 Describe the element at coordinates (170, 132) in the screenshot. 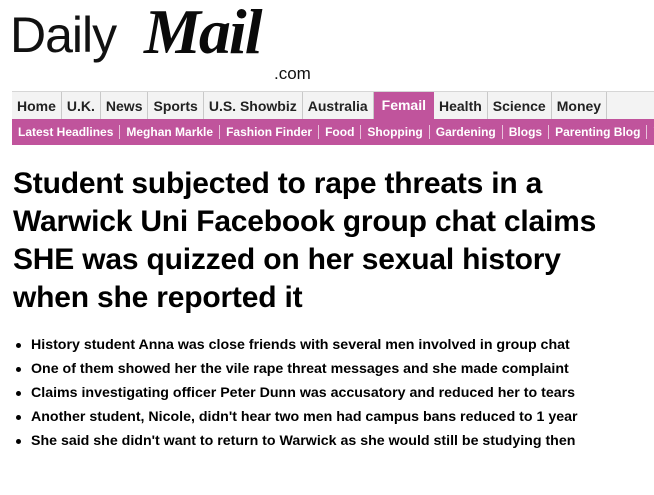

I see `subnav-meghan-markle: Meghan Markle` at that location.